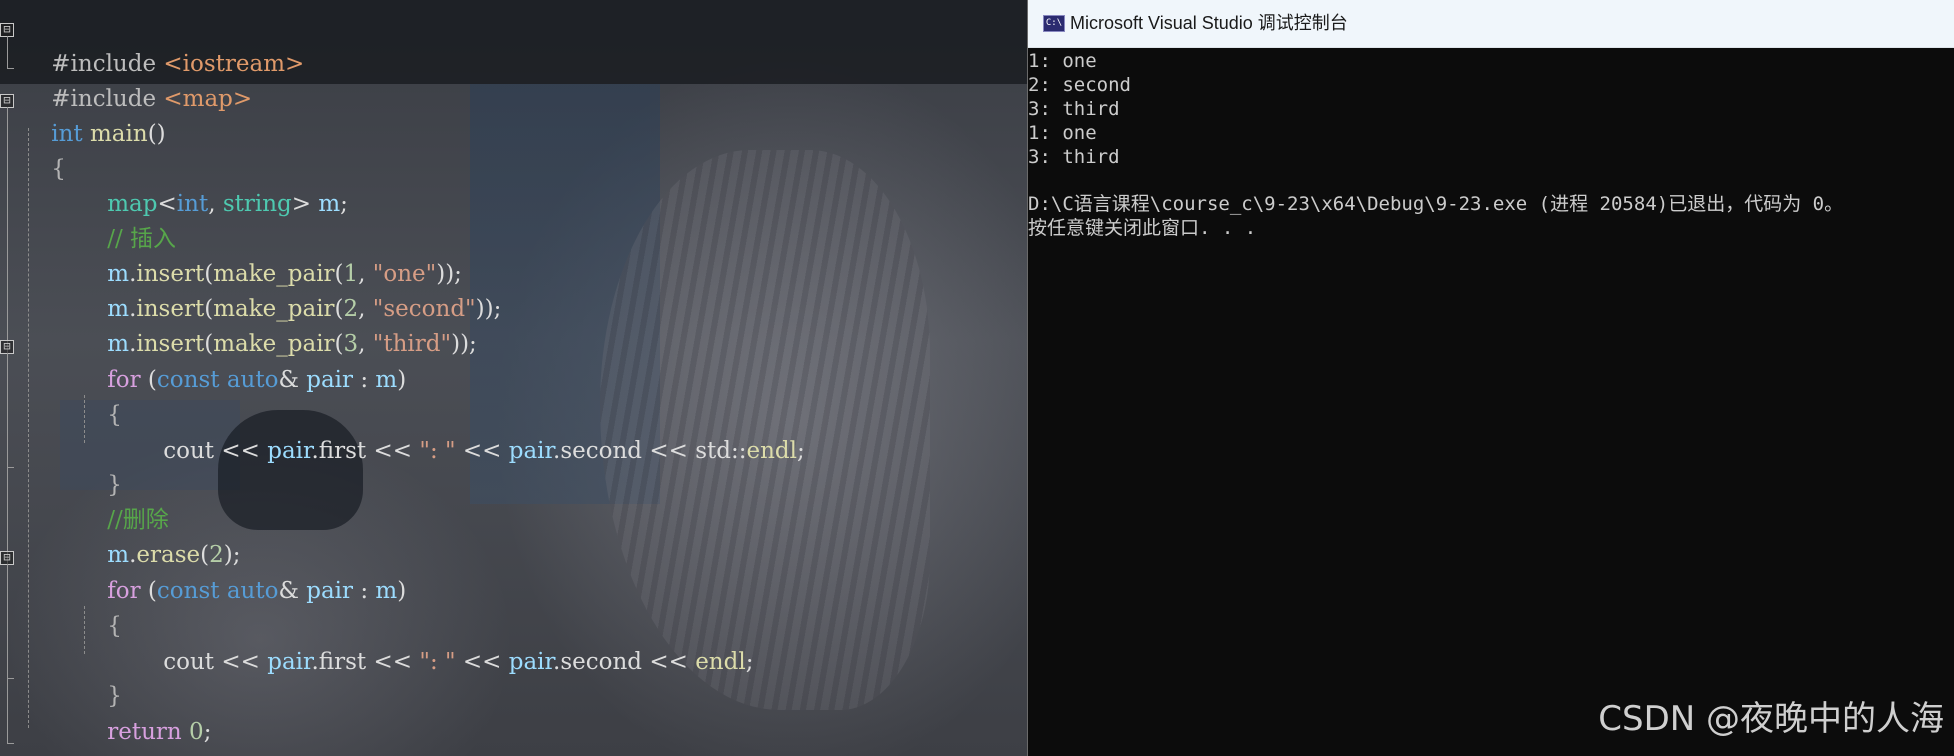 The width and height of the screenshot is (1954, 756). What do you see at coordinates (213, 184) in the screenshot?
I see `code-line: map<int, string> m;` at bounding box center [213, 184].